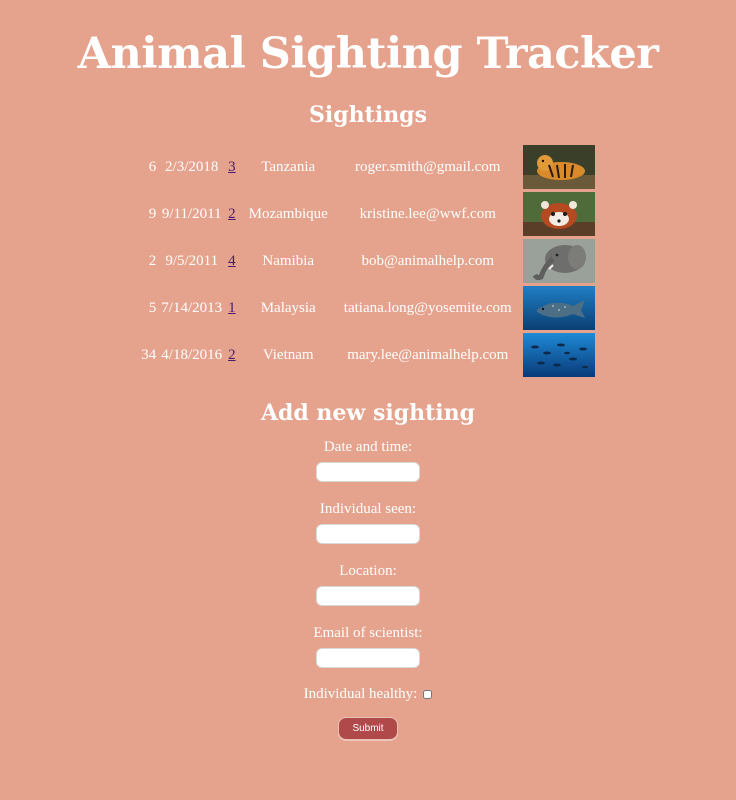 This screenshot has width=736, height=800. What do you see at coordinates (288, 307) in the screenshot?
I see `sighting-location: Malaysia` at bounding box center [288, 307].